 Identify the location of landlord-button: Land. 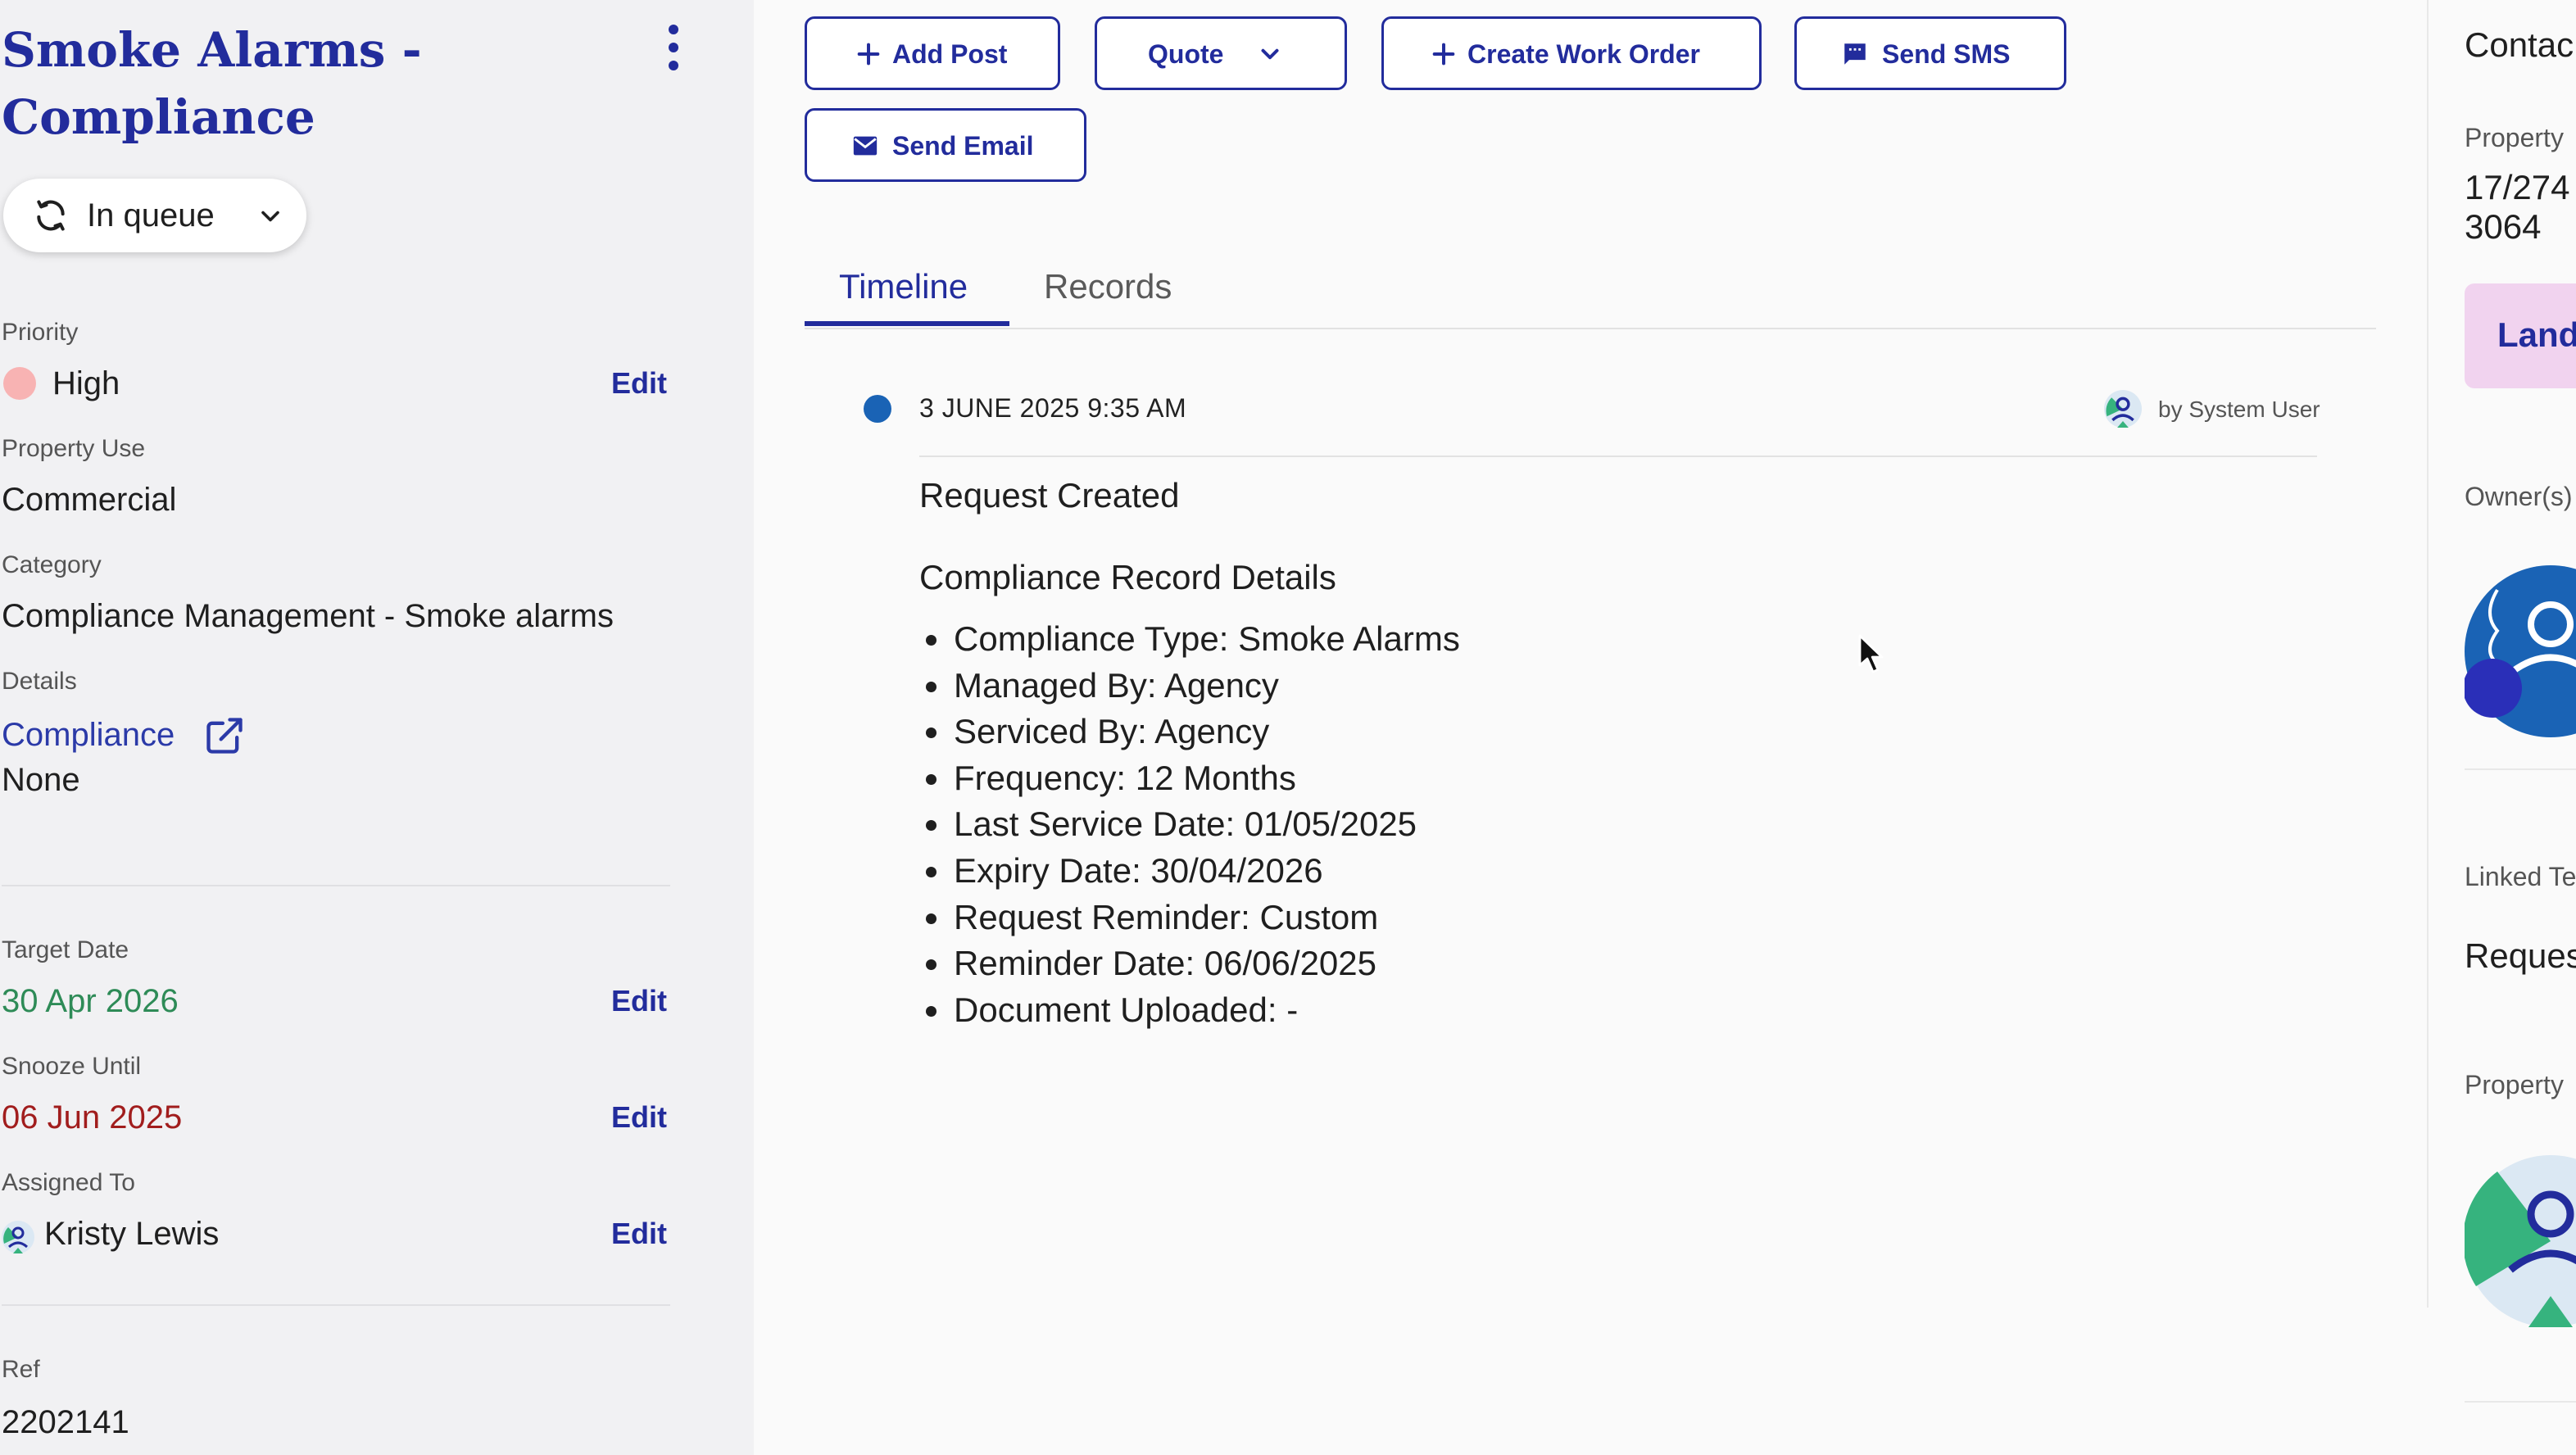
(2520, 336).